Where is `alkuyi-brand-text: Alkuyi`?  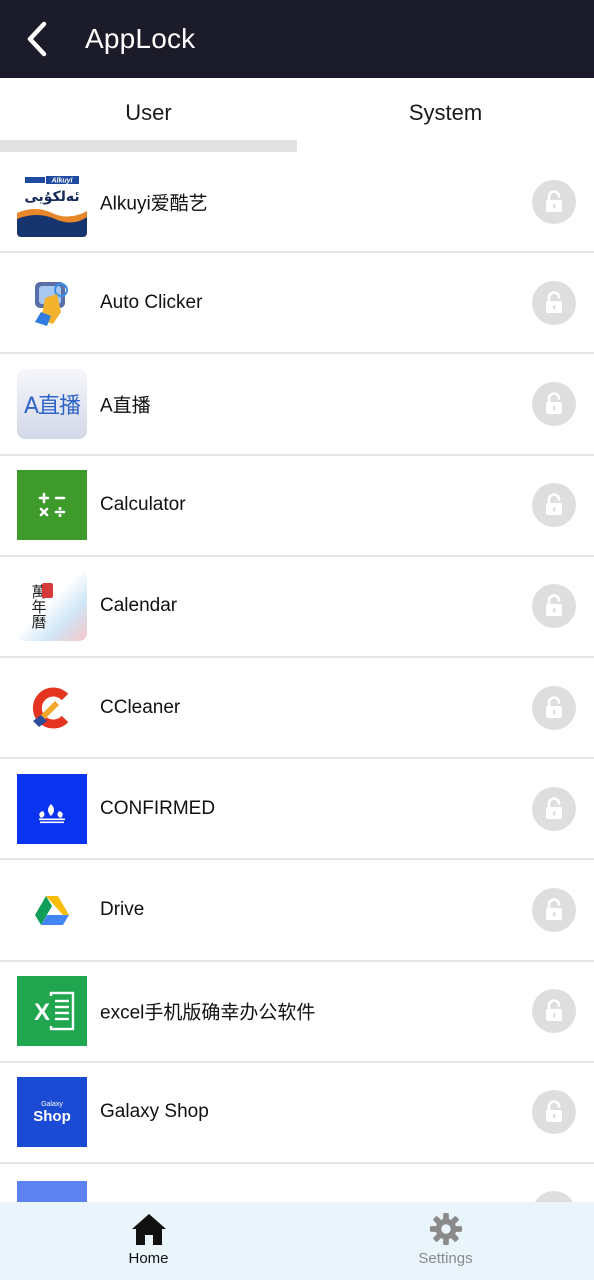 alkuyi-brand-text: Alkuyi is located at coordinates (61, 180).